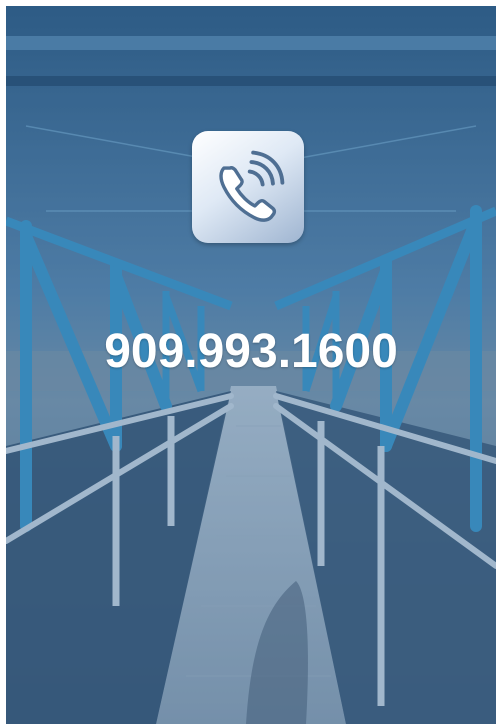 This screenshot has width=499, height=727. What do you see at coordinates (251, 351) in the screenshot?
I see `phone-number: 909.993.1600` at bounding box center [251, 351].